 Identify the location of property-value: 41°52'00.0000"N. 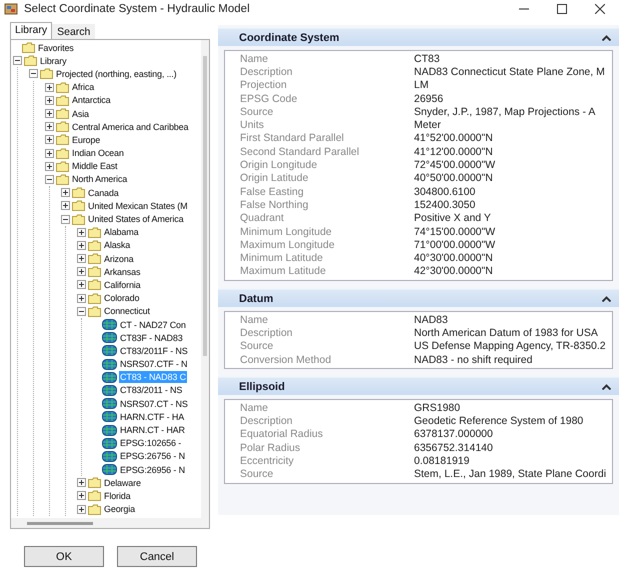
(454, 138).